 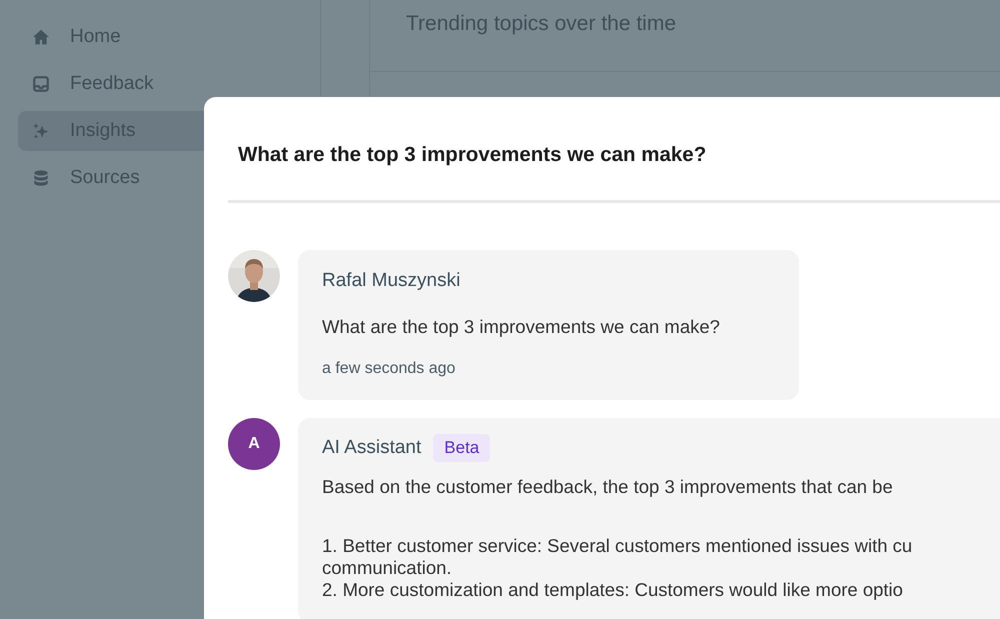 What do you see at coordinates (254, 444) in the screenshot?
I see `avatar: A` at bounding box center [254, 444].